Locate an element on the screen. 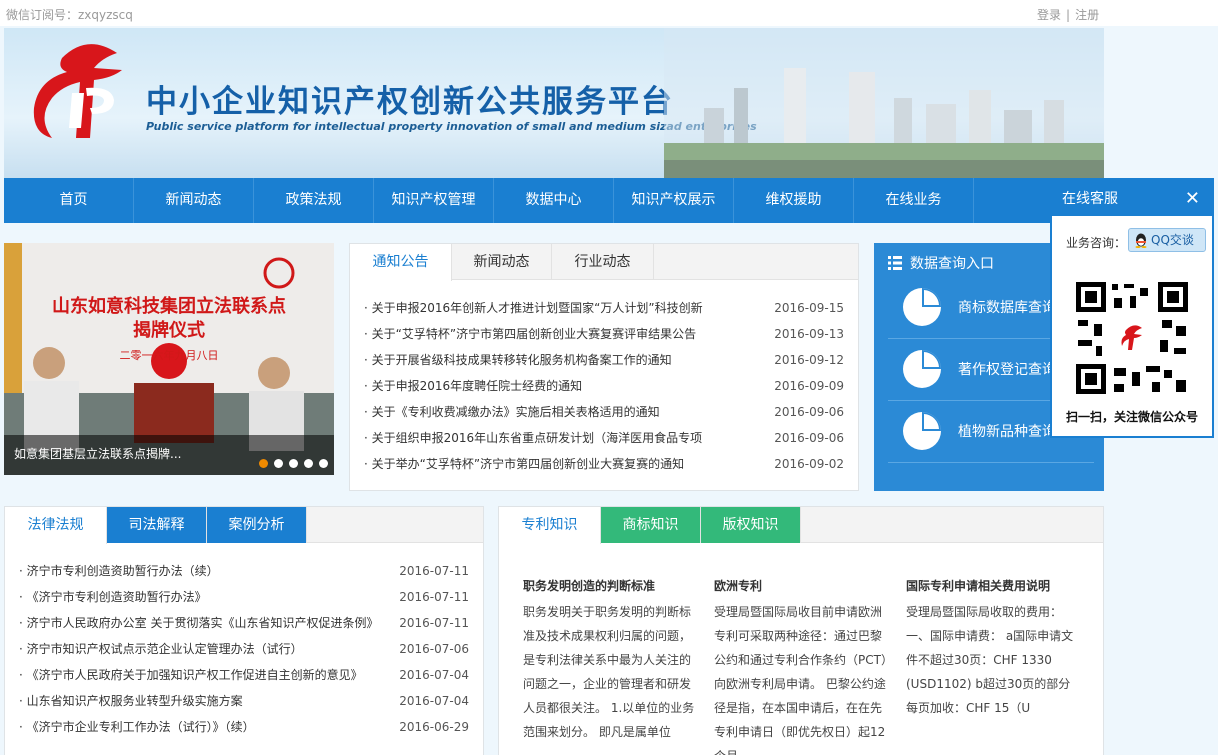 The height and width of the screenshot is (755, 1218). law-title: · 《济宁市专利创造资助暂行办法》 is located at coordinates (113, 597).